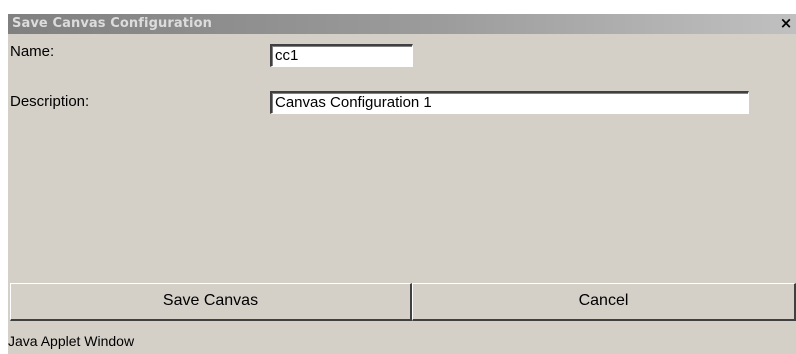 The image size is (796, 354). What do you see at coordinates (341, 55) in the screenshot?
I see `name-field: cc1` at bounding box center [341, 55].